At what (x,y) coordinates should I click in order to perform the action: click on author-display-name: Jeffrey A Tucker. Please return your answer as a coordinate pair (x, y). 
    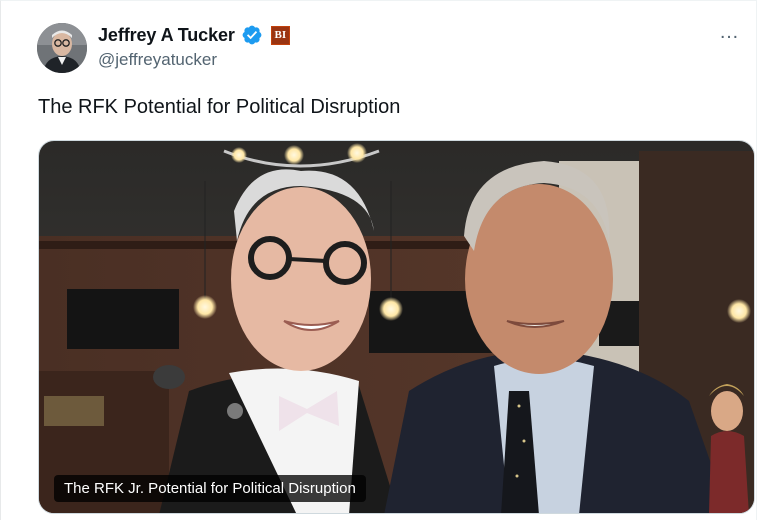
    Looking at the image, I should click on (166, 35).